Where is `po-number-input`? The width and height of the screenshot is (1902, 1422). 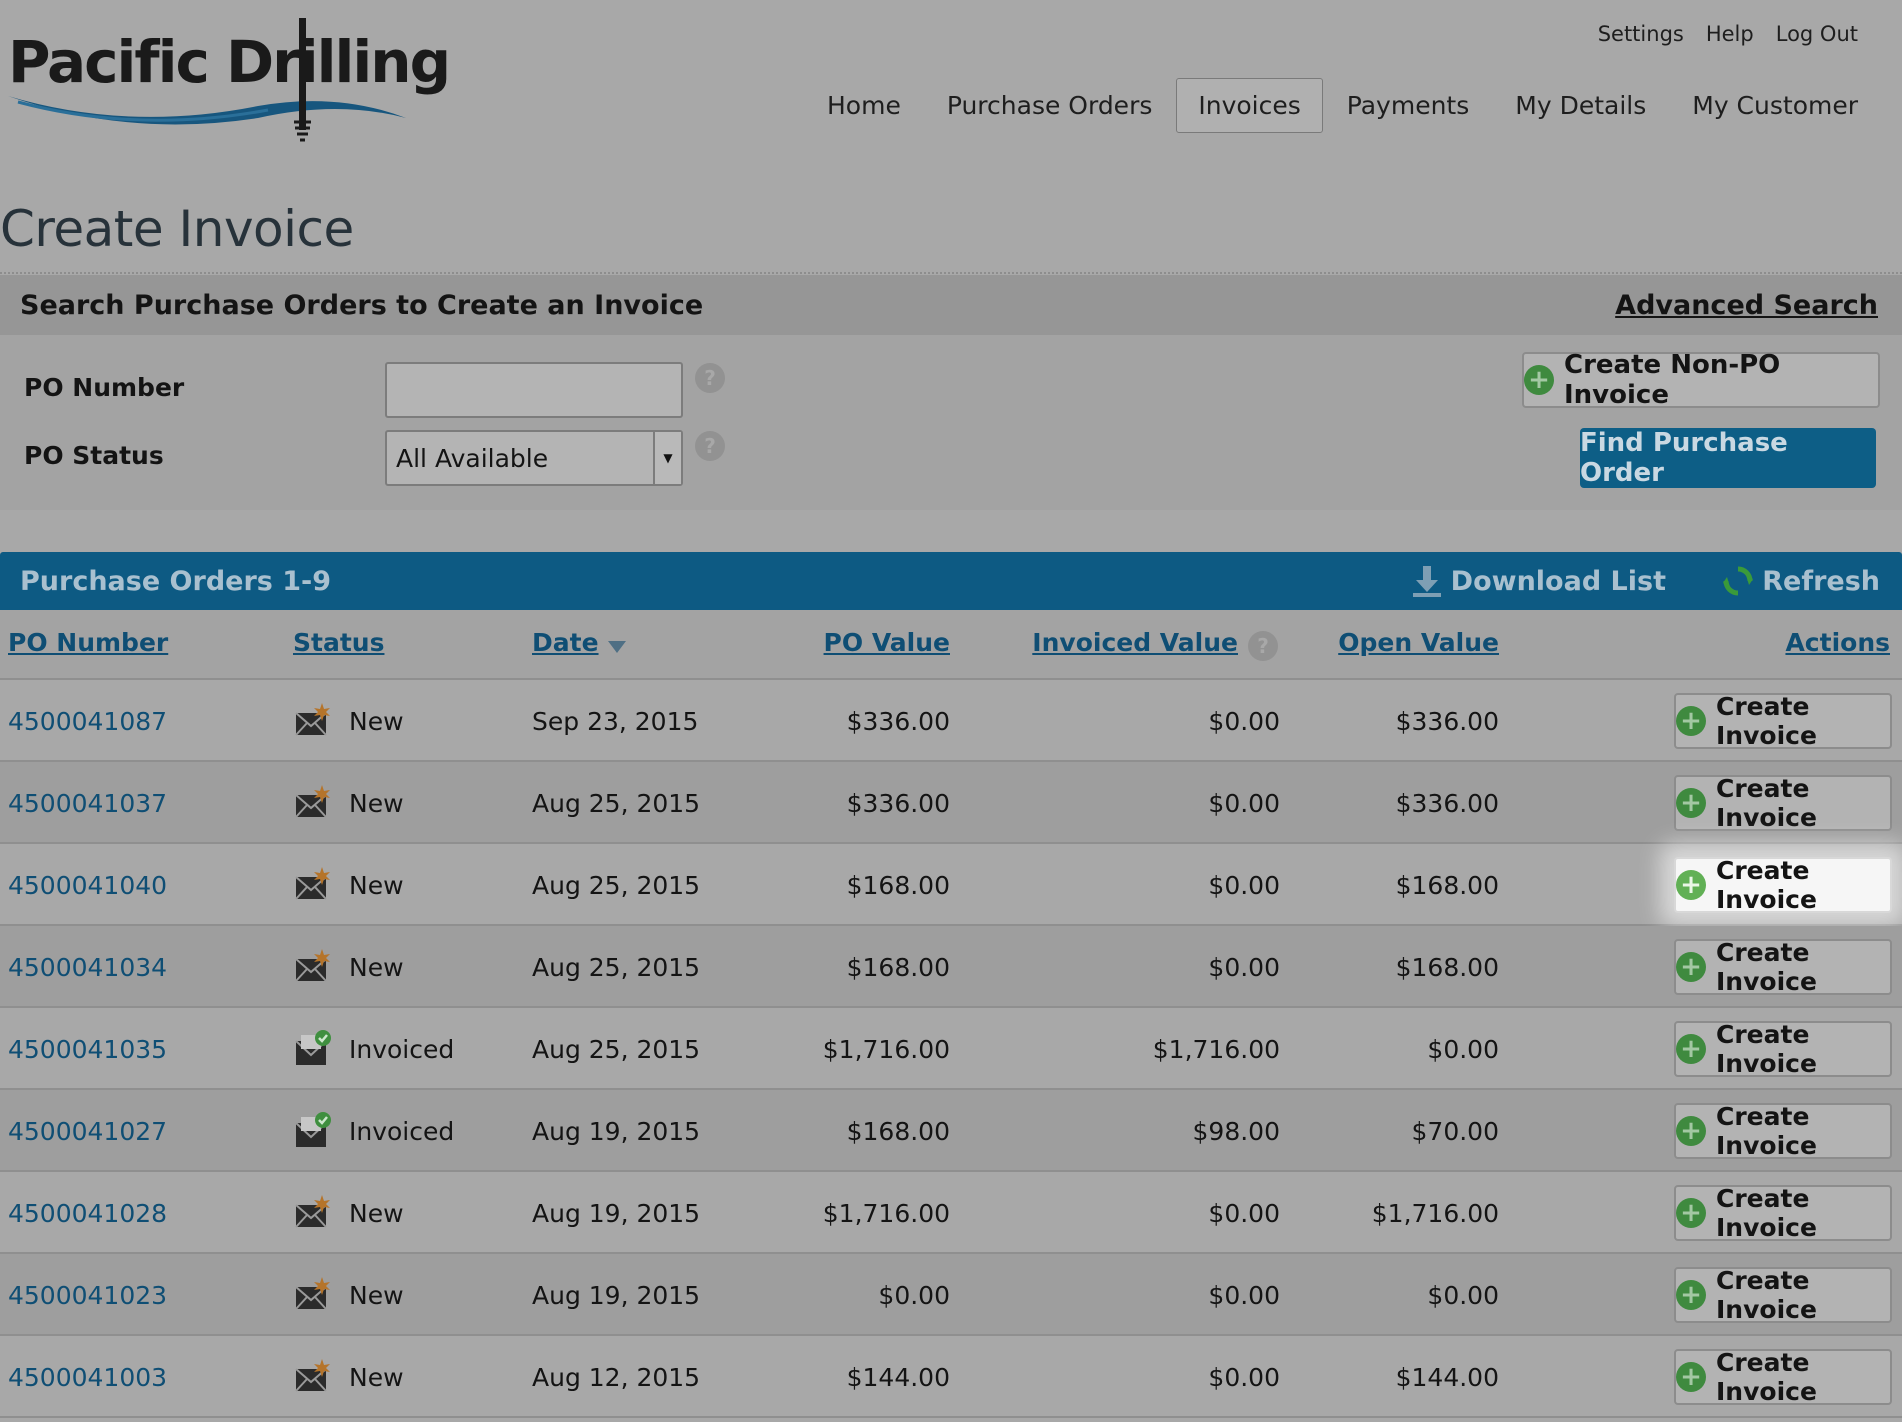
po-number-input is located at coordinates (534, 390).